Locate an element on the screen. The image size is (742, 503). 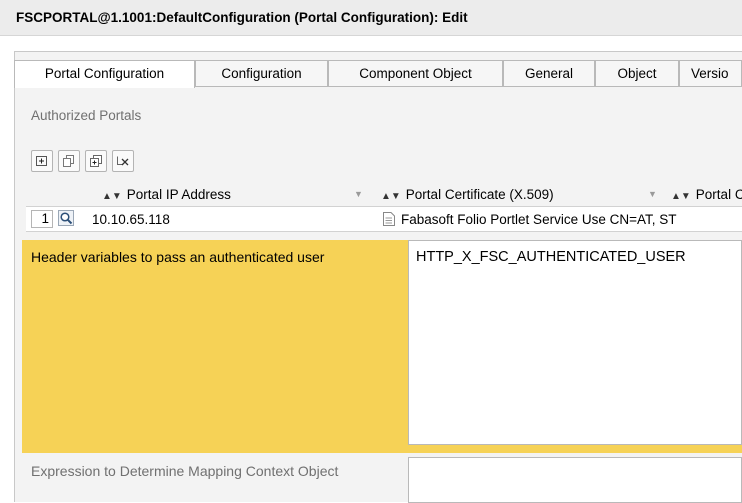
duplicate-row-icon is located at coordinates (96, 161).